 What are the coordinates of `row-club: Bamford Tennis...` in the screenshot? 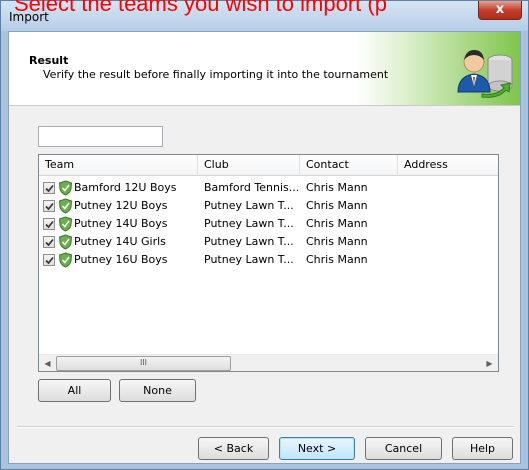 It's located at (252, 187).